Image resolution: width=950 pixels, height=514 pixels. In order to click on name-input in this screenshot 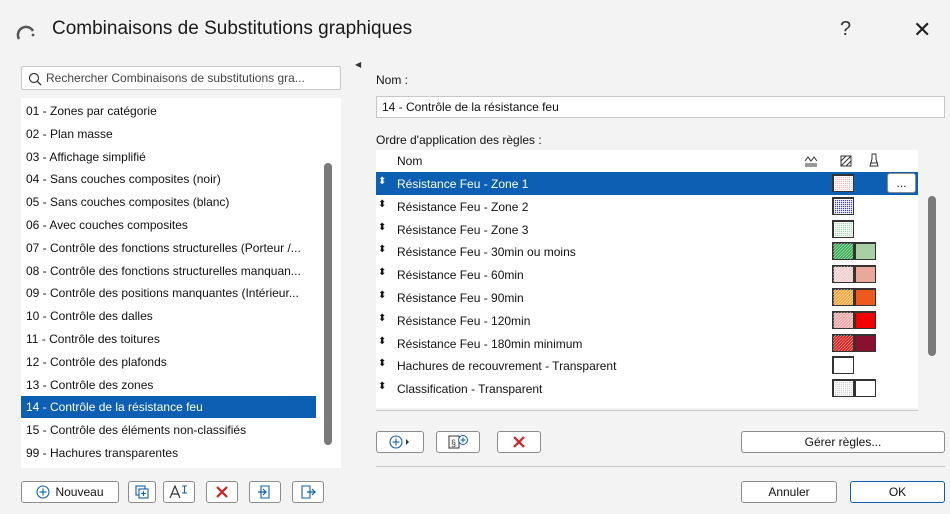, I will do `click(657, 107)`.